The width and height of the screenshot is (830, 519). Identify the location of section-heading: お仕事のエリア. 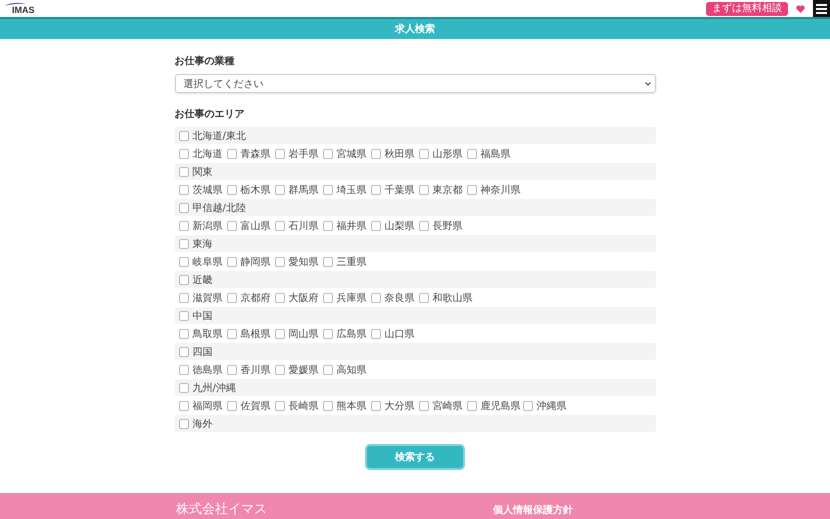
(210, 114).